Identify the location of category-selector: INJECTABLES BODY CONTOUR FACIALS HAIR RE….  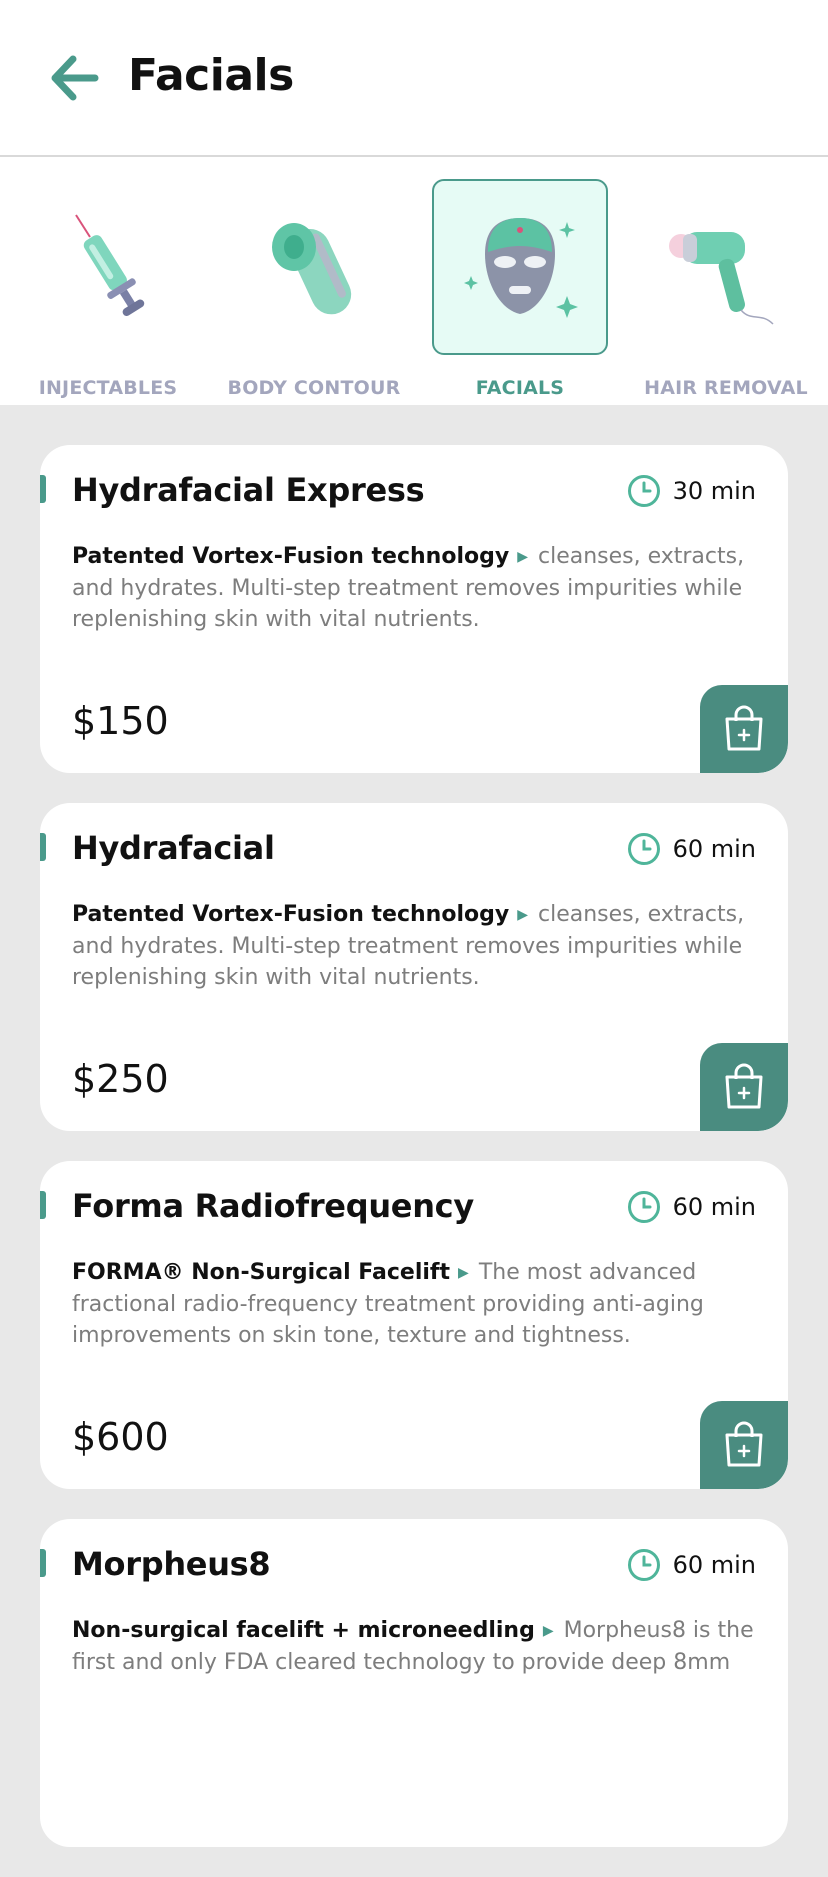
(414, 281).